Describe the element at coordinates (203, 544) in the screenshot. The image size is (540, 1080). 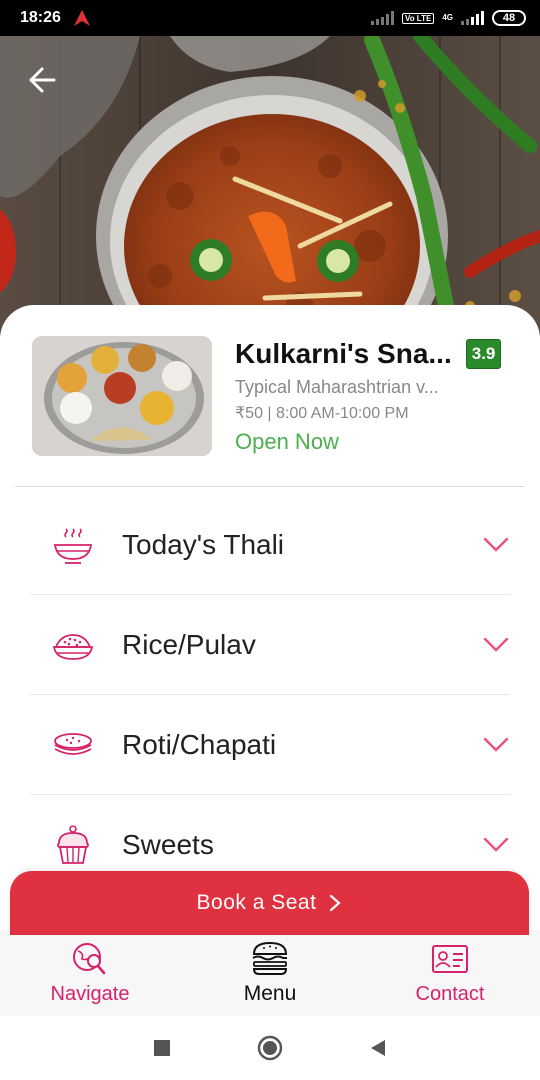
I see `category-label: Today's Thali` at that location.